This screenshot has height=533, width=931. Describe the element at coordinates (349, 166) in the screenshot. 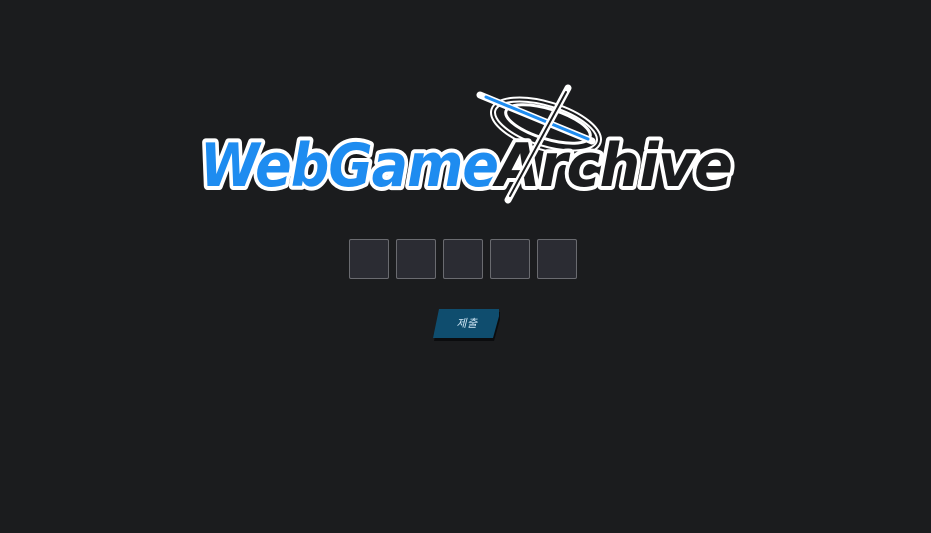

I see `logo-wordmark-webgame: WebGame` at that location.